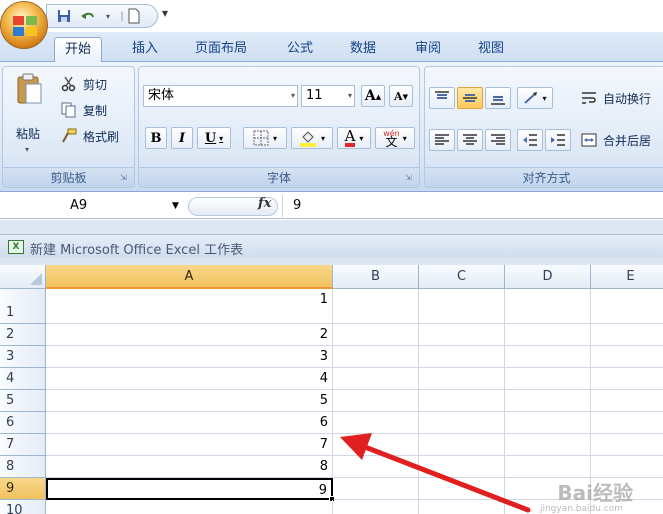  I want to click on merge-center-button: 合并后居, so click(619, 140).